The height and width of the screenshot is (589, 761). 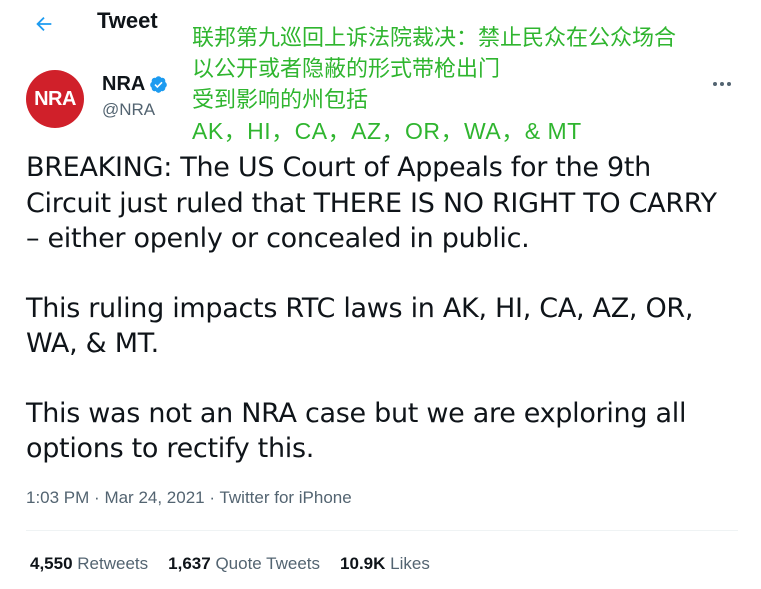 I want to click on likes-stat: 10.9K Likes, so click(x=385, y=564).